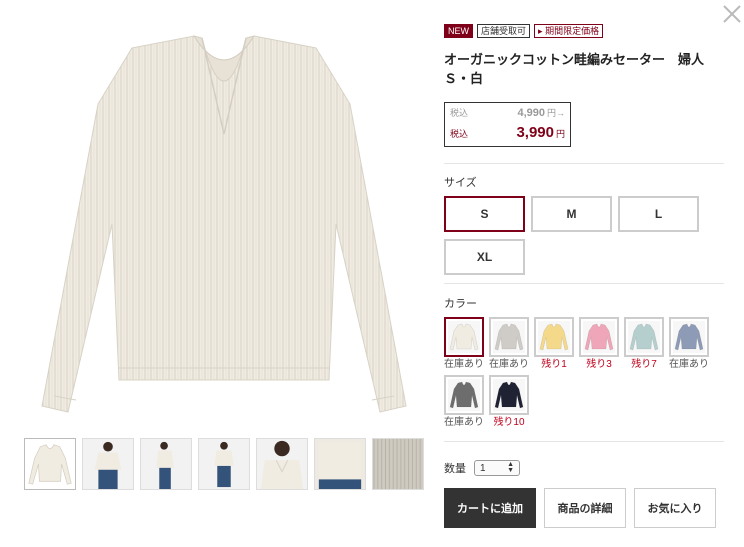 The height and width of the screenshot is (547, 744). What do you see at coordinates (282, 464) in the screenshot?
I see `thumbnail-model-closeup` at bounding box center [282, 464].